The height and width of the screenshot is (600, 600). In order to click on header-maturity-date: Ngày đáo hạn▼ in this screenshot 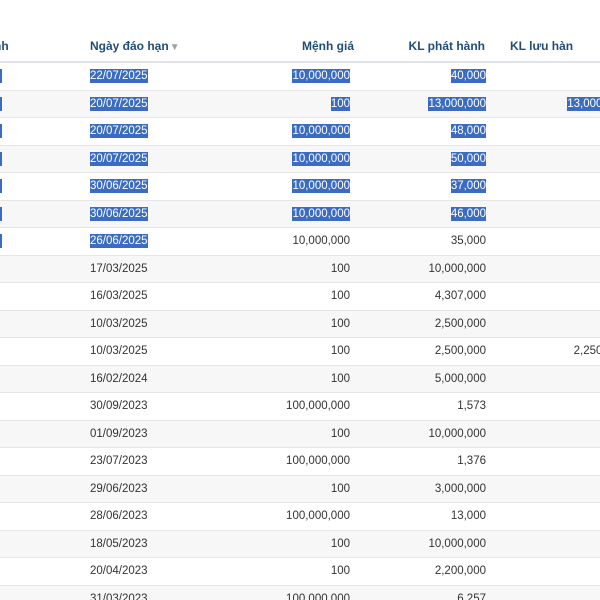, I will do `click(135, 46)`.